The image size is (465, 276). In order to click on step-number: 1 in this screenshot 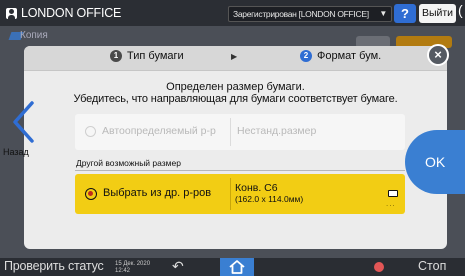, I will do `click(116, 56)`.